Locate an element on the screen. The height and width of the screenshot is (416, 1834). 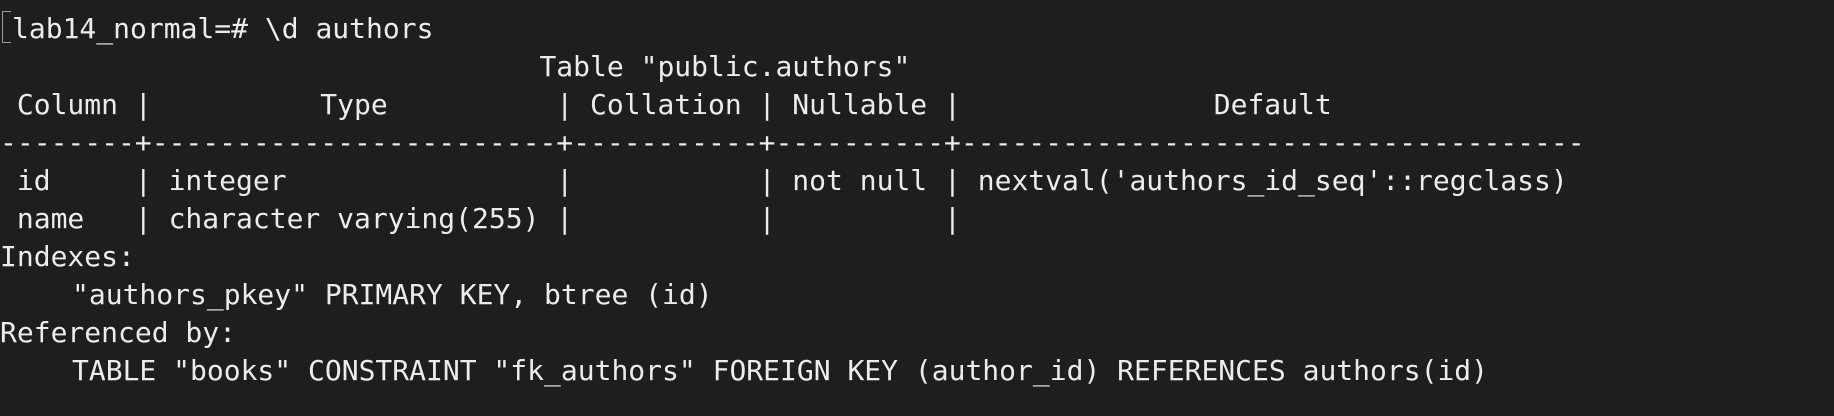
prompt: lab14_normal=# is located at coordinates (138, 28).